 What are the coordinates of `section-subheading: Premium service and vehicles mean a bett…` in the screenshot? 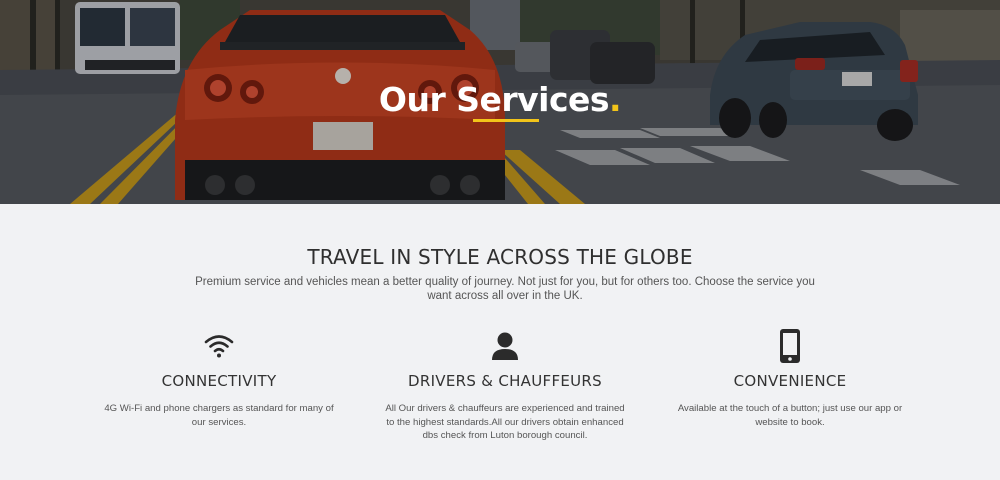 It's located at (505, 289).